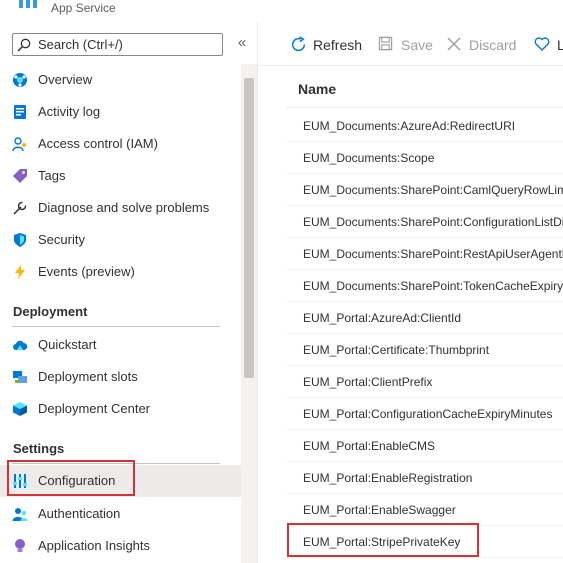 This screenshot has height=563, width=563. What do you see at coordinates (79, 513) in the screenshot?
I see `nav-item-label: Authentication` at bounding box center [79, 513].